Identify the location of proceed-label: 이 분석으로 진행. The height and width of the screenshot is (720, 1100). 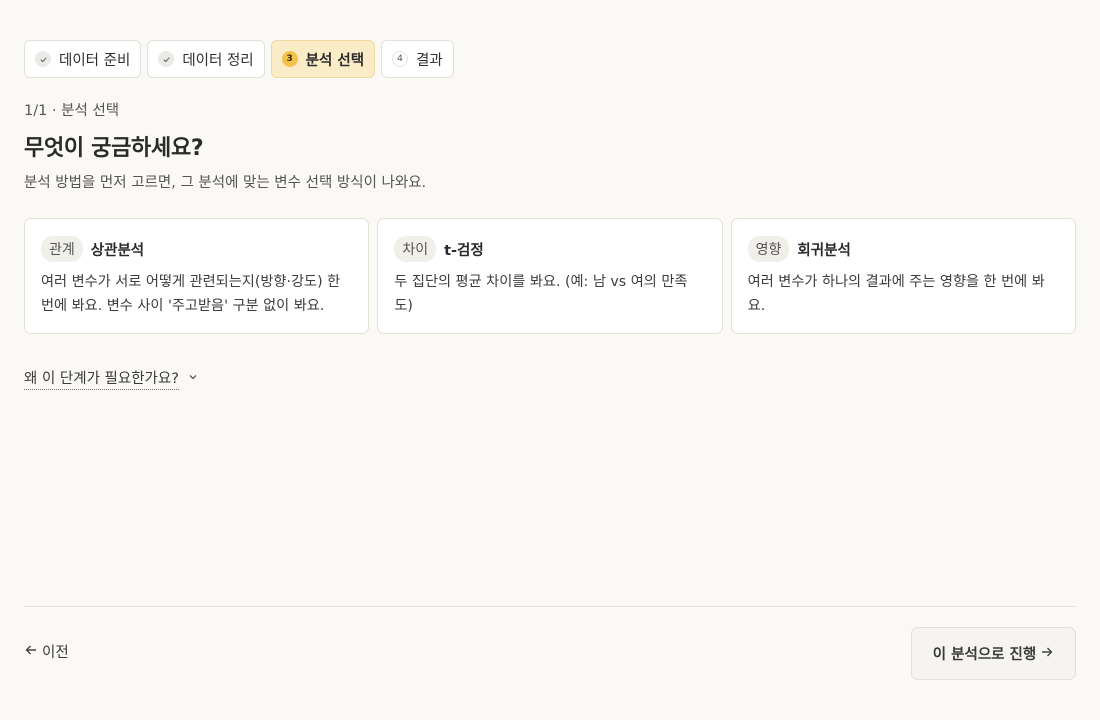
(984, 655).